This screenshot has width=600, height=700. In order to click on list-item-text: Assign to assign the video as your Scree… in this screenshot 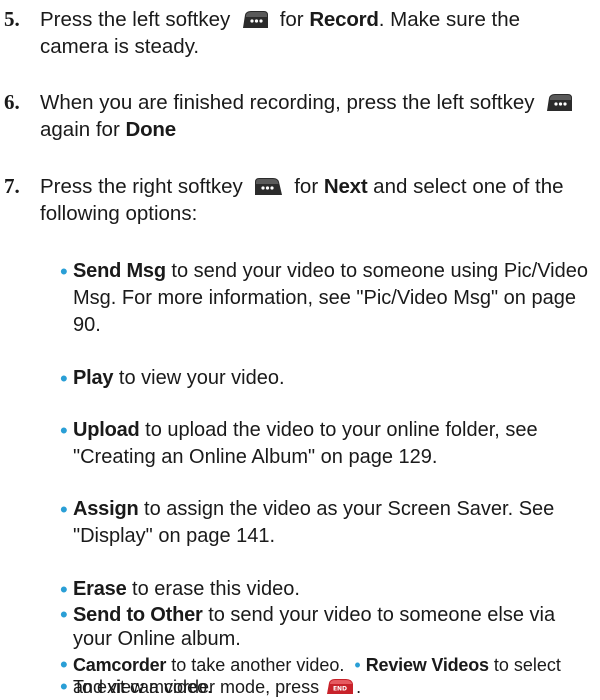, I will do `click(331, 523)`.